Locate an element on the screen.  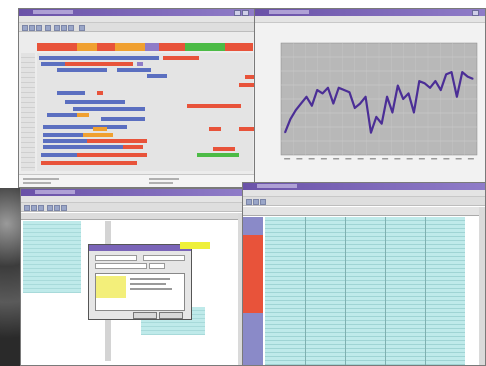
zoom-icon is located at coordinates (82, 28).